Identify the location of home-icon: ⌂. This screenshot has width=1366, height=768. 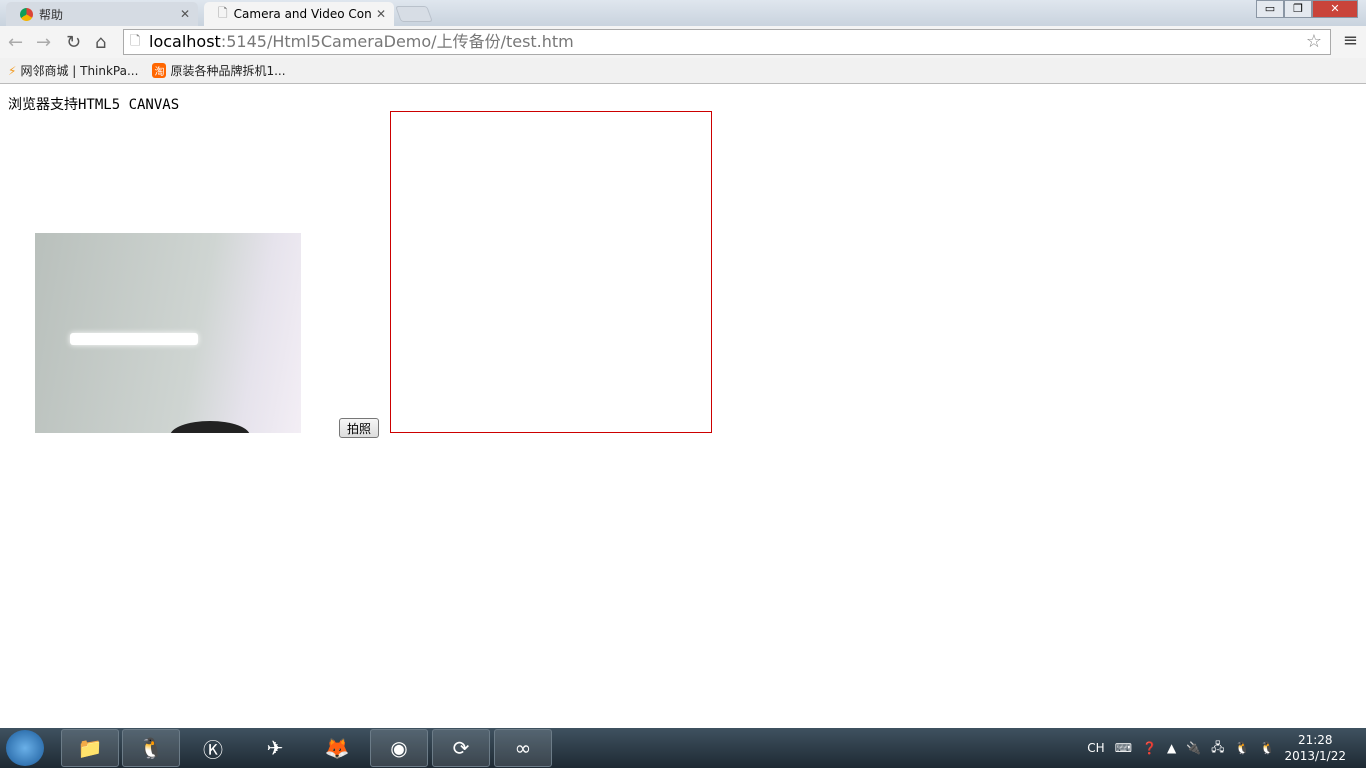
(100, 42).